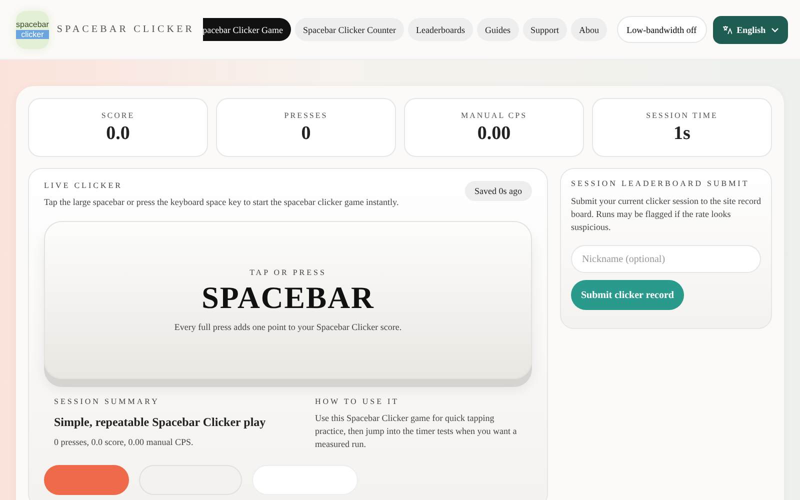 The image size is (800, 500). I want to click on nickname-field: Nickname (optional), so click(666, 259).